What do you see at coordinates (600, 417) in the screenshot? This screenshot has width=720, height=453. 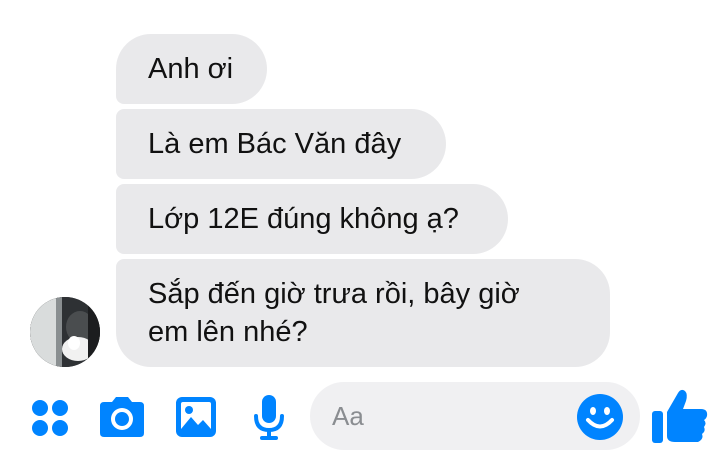 I see `emoji-icon` at bounding box center [600, 417].